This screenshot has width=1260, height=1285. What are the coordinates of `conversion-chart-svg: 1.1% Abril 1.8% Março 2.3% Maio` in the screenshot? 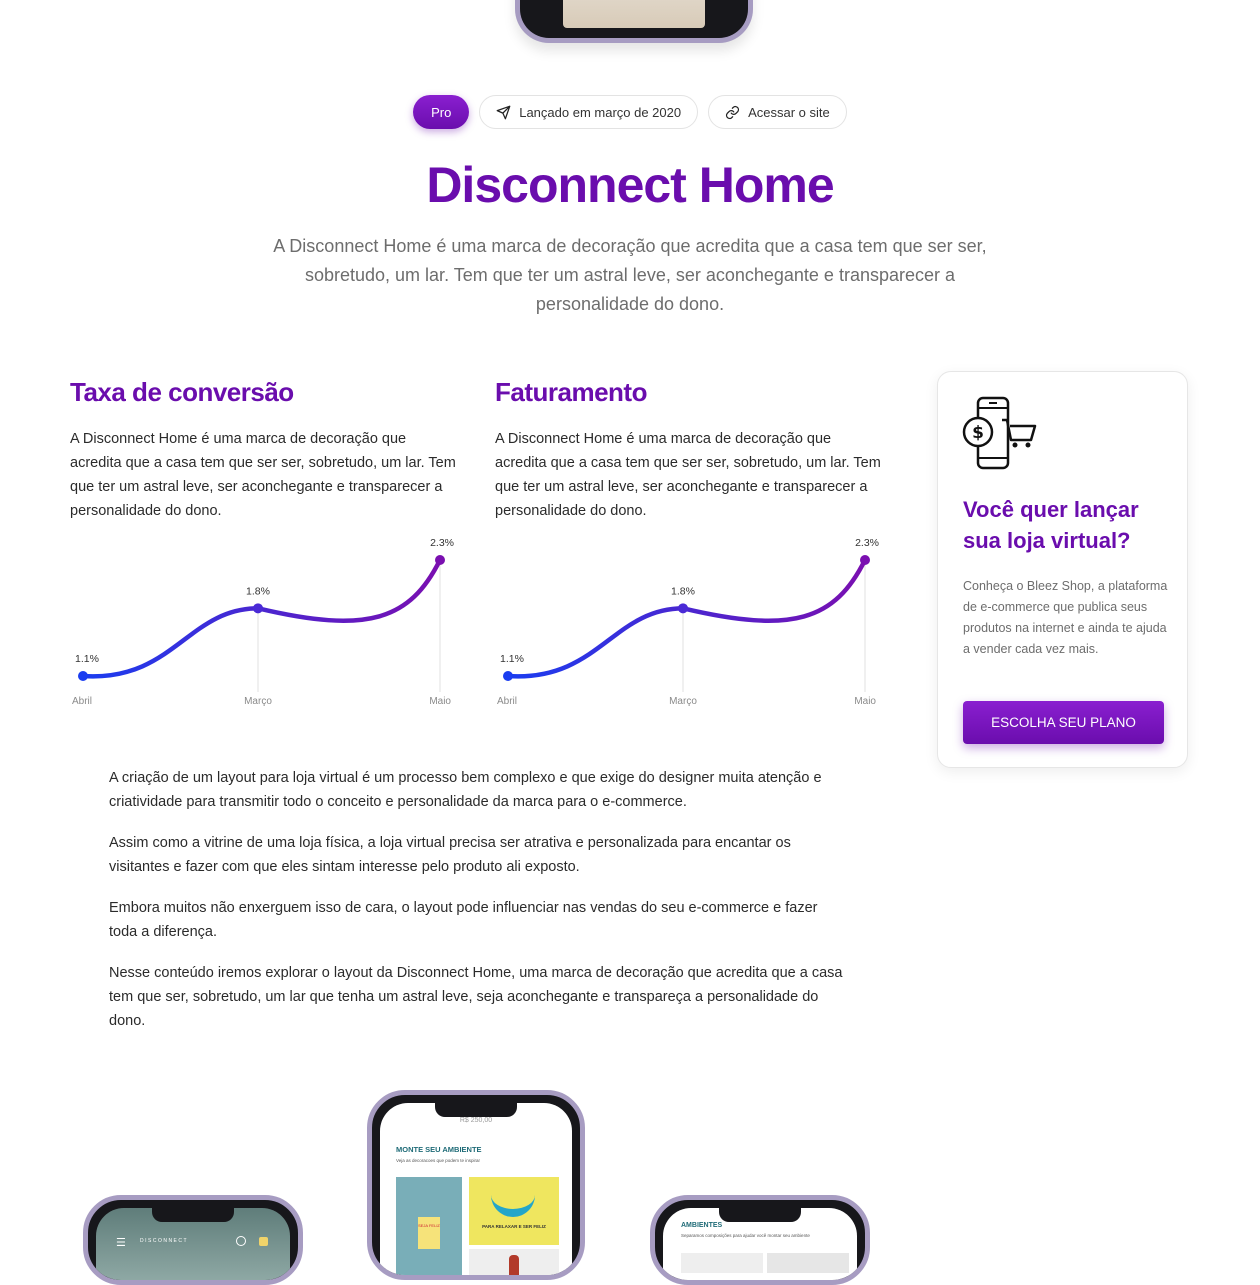 It's located at (263, 622).